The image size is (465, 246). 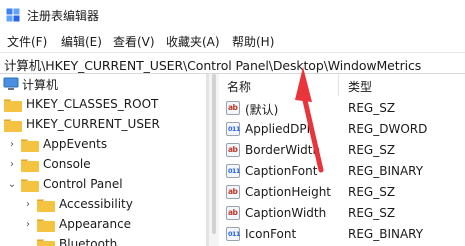 What do you see at coordinates (288, 192) in the screenshot?
I see `value-name: CaptionHeight` at bounding box center [288, 192].